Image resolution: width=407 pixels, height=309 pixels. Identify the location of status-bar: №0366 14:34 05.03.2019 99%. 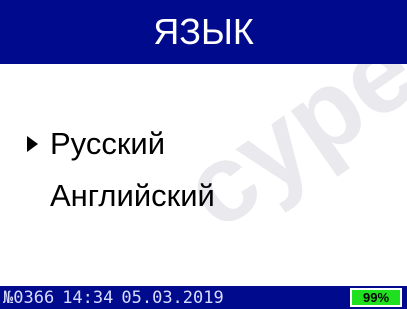
(203, 297).